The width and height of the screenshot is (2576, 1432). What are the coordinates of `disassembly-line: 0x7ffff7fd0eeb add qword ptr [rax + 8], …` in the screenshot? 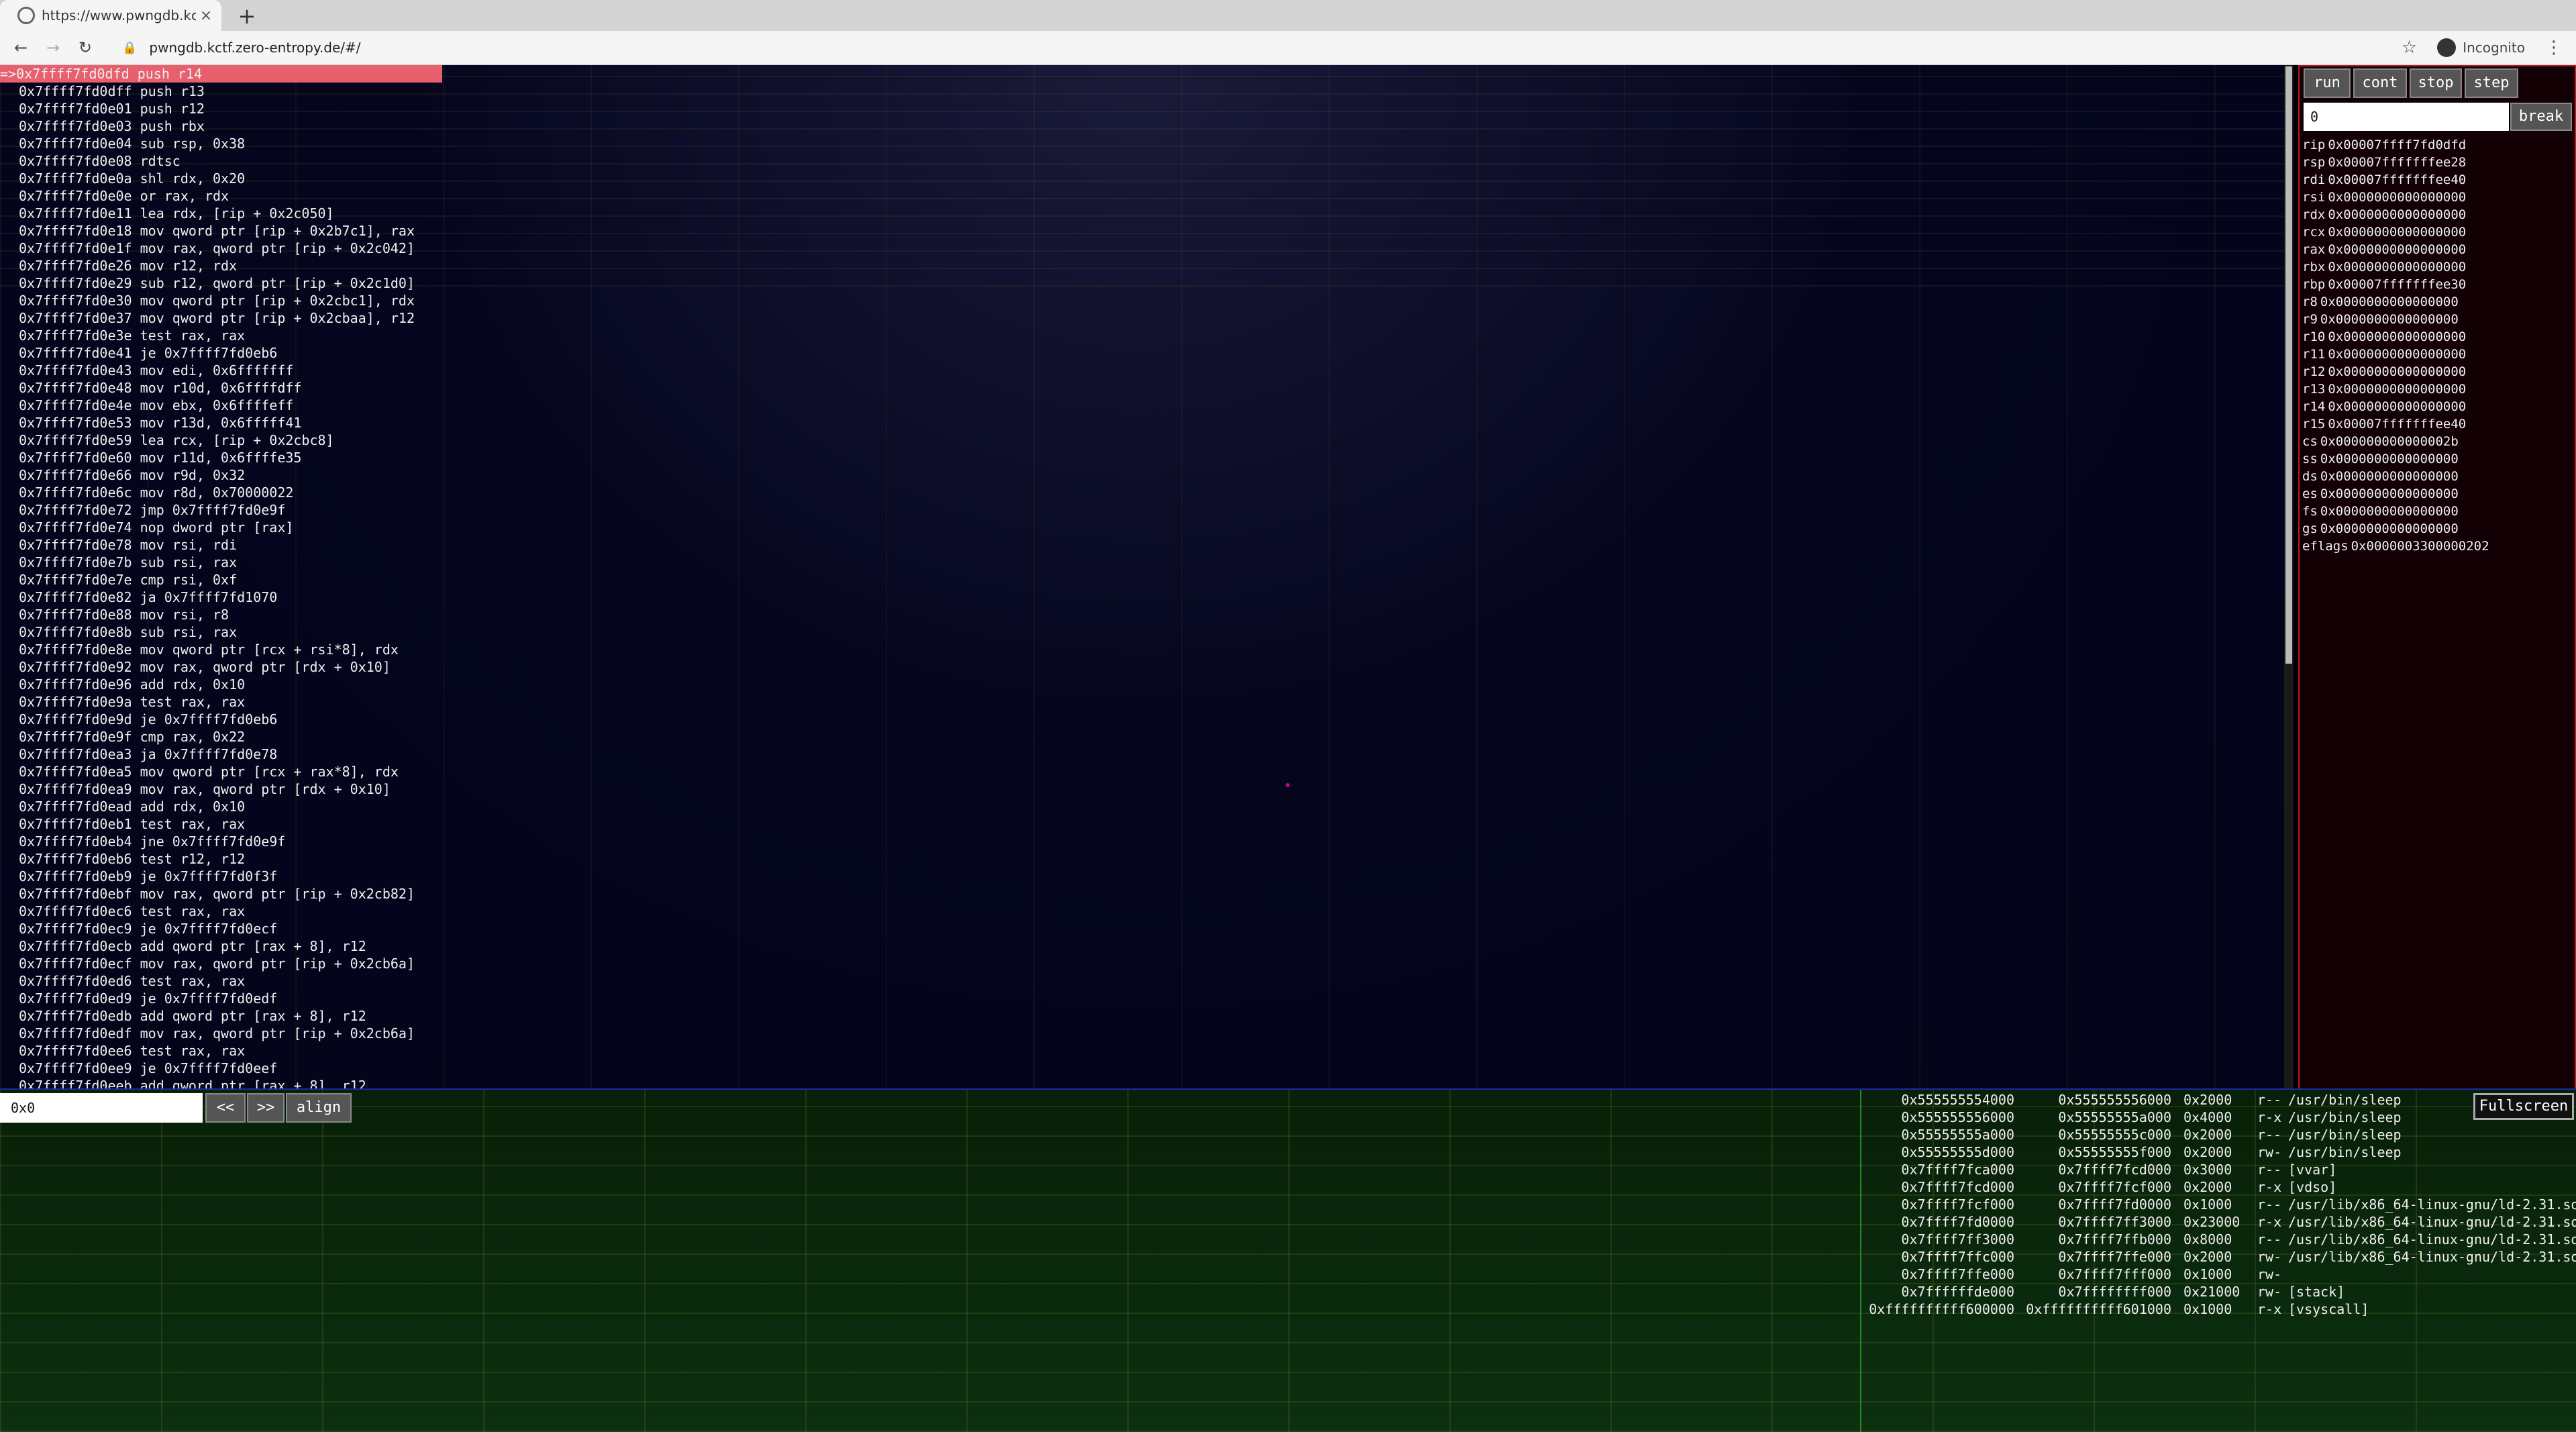 It's located at (183, 1082).